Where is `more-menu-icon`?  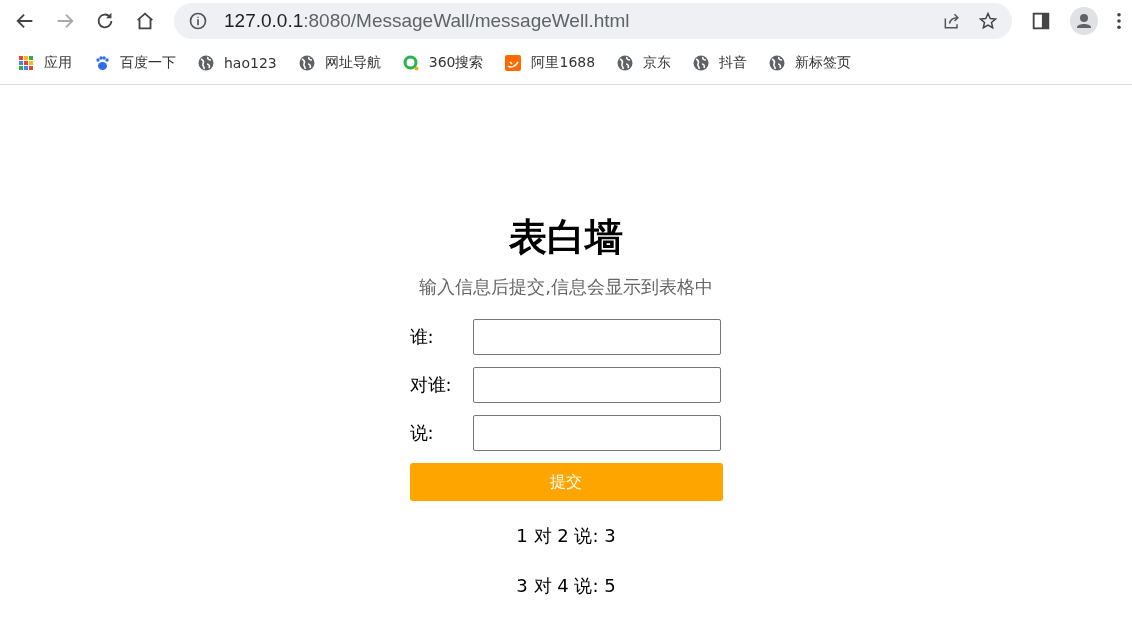 more-menu-icon is located at coordinates (1119, 21).